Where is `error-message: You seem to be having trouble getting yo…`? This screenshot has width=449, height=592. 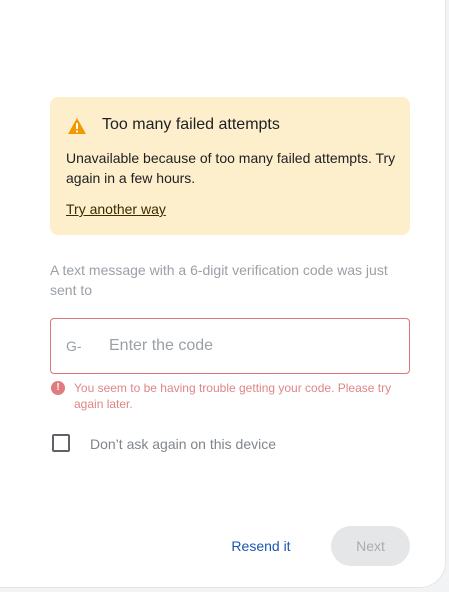 error-message: You seem to be having trouble getting yo… is located at coordinates (233, 396).